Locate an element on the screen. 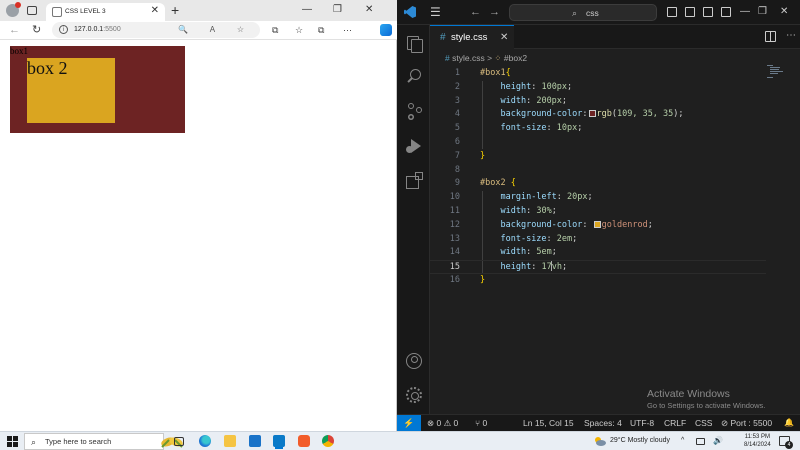 The image size is (800, 450). toggle-primary-sidebar-icon is located at coordinates (672, 12).